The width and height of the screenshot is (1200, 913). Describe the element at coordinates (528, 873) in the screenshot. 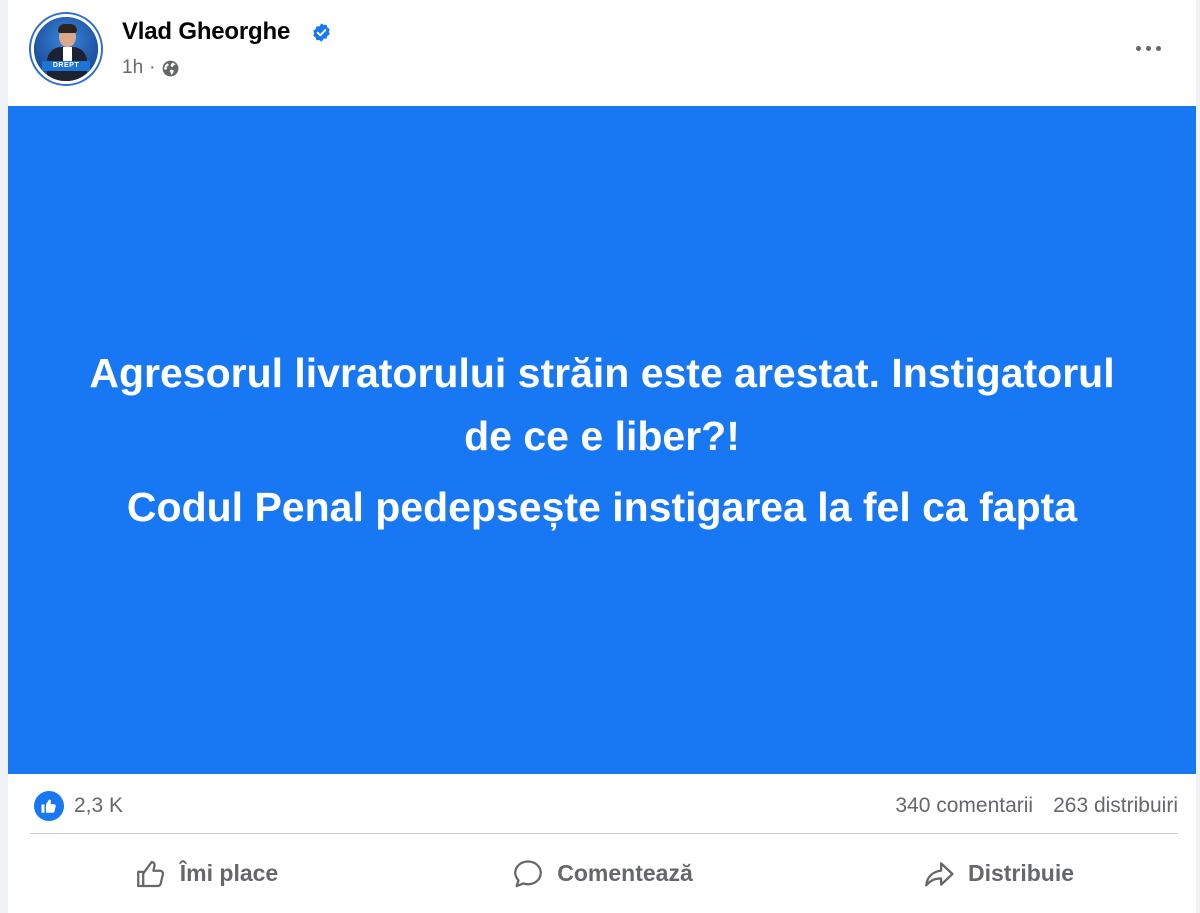

I see `comment-bubble-icon` at that location.